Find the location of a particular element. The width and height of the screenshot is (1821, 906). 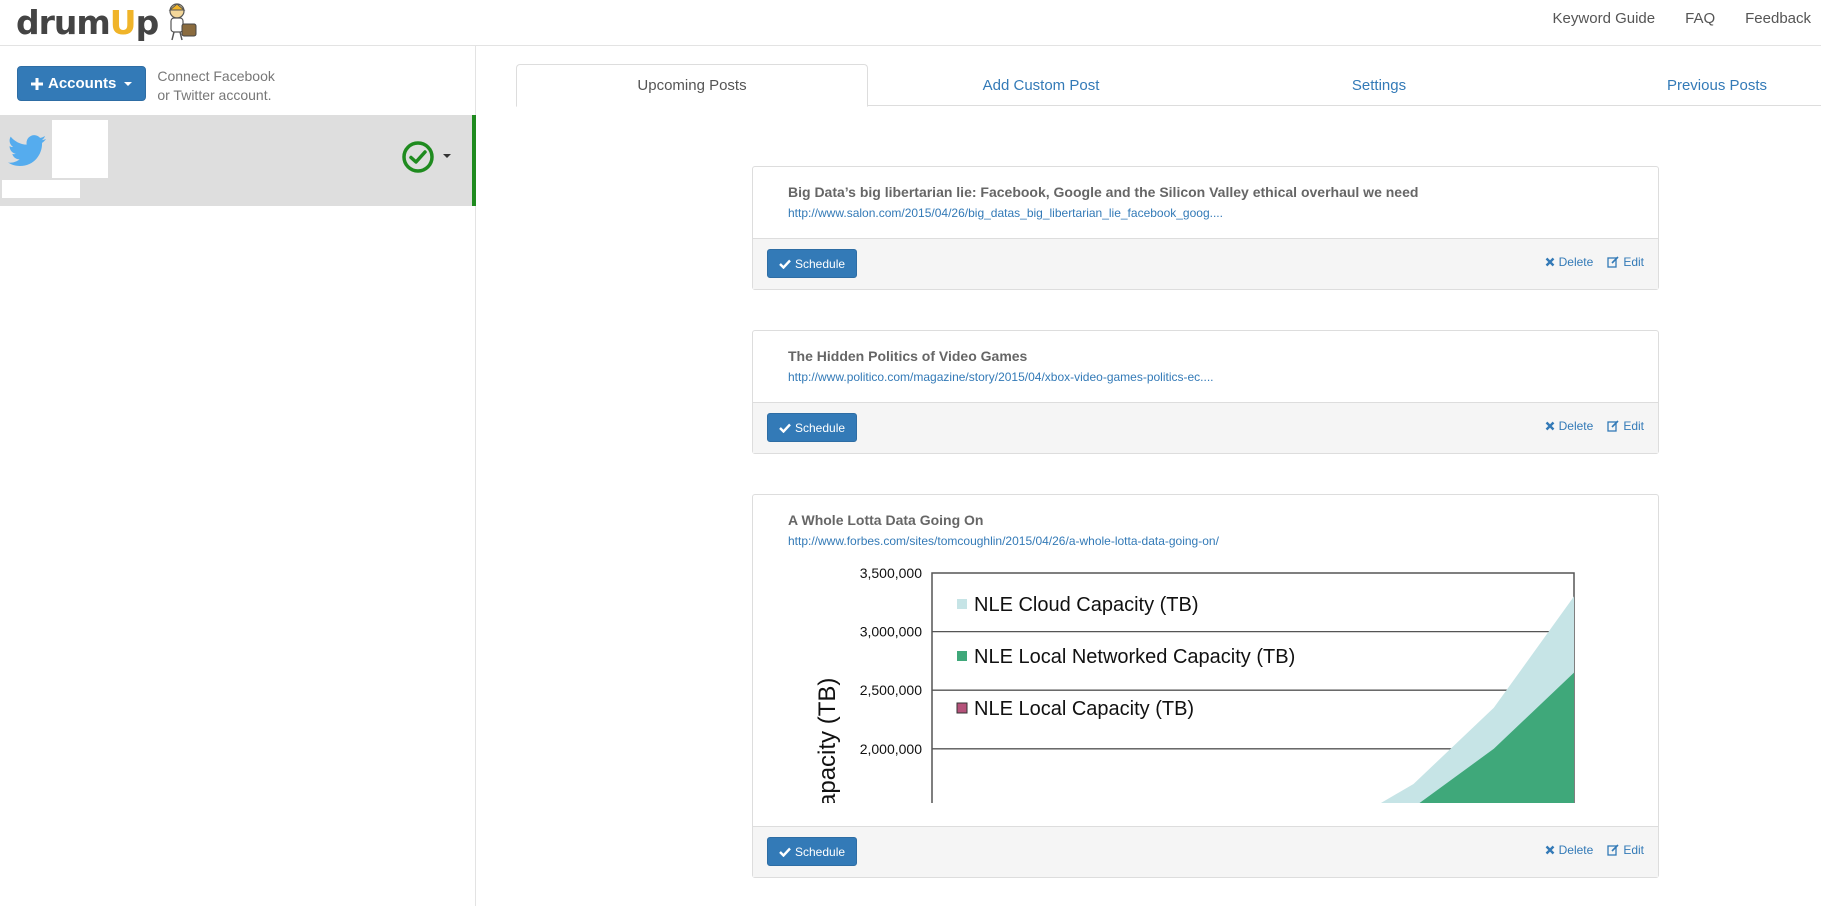

plus-icon is located at coordinates (37, 83).